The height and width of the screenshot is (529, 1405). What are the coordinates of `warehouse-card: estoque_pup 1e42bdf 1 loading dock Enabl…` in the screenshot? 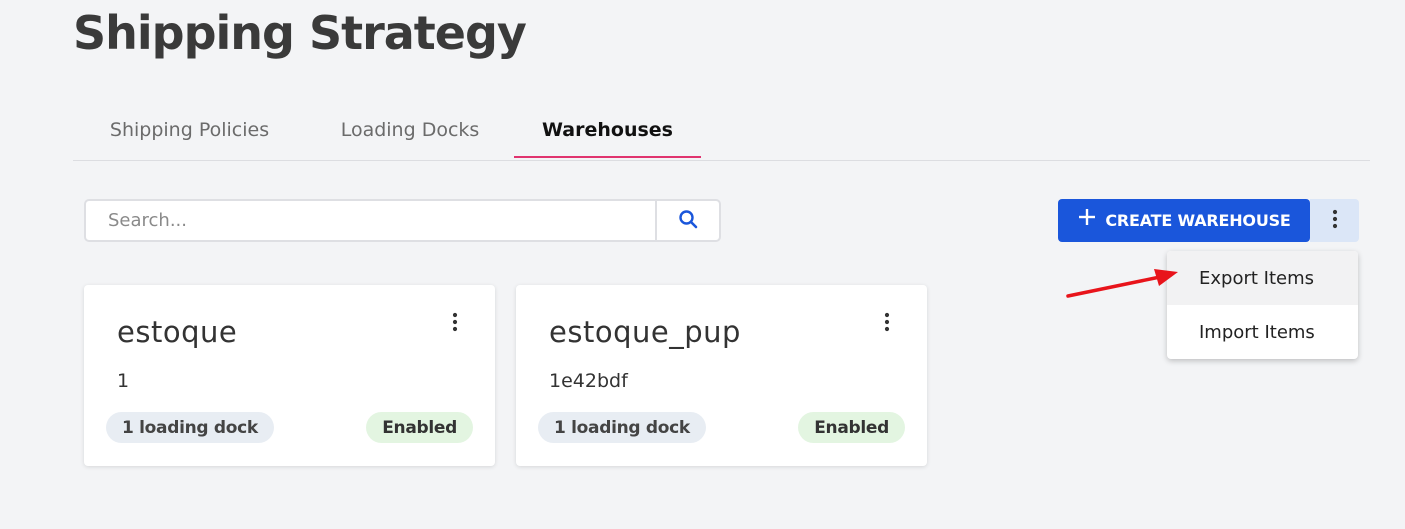 It's located at (721, 375).